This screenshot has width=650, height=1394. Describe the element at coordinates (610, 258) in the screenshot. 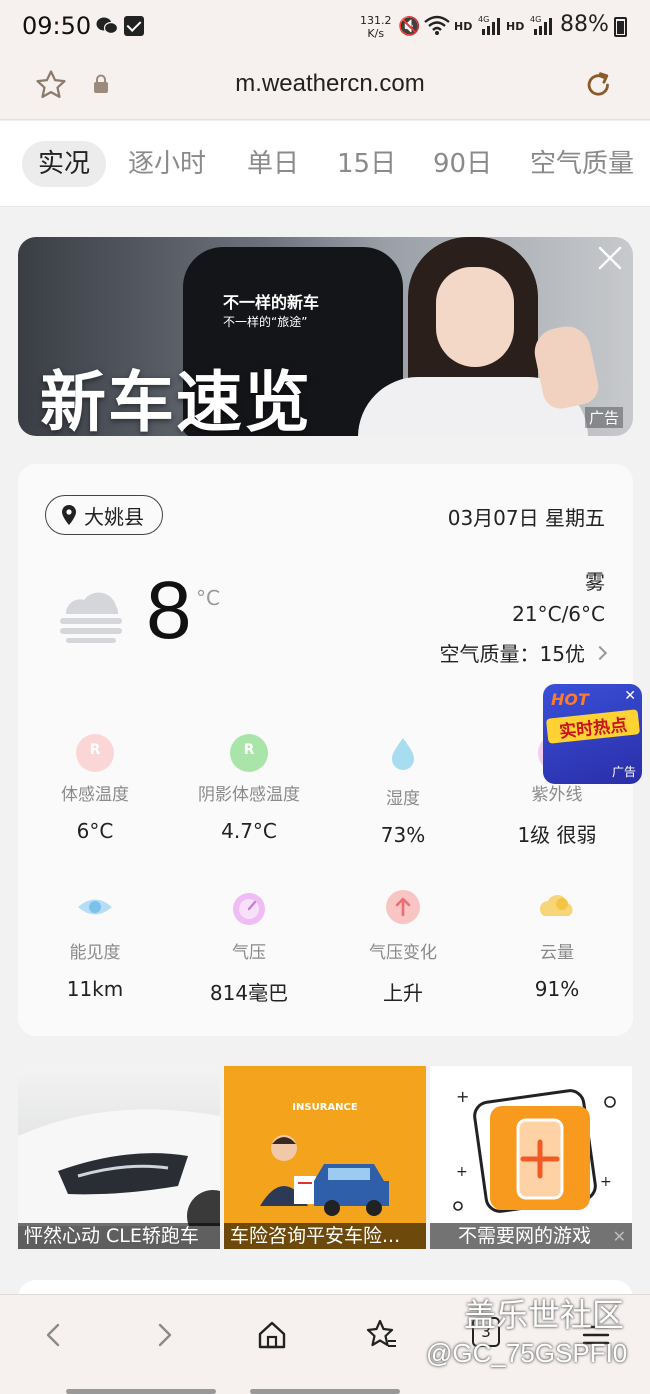

I see `close-ad-icon` at that location.